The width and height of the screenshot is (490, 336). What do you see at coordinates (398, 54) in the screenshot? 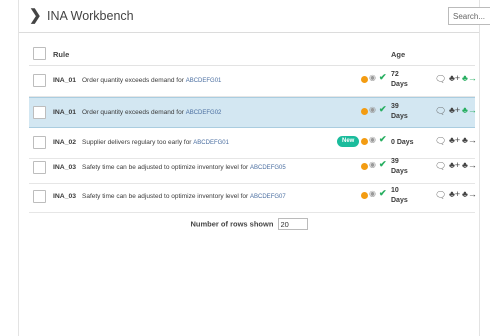
I see `column-header-age: Age` at bounding box center [398, 54].